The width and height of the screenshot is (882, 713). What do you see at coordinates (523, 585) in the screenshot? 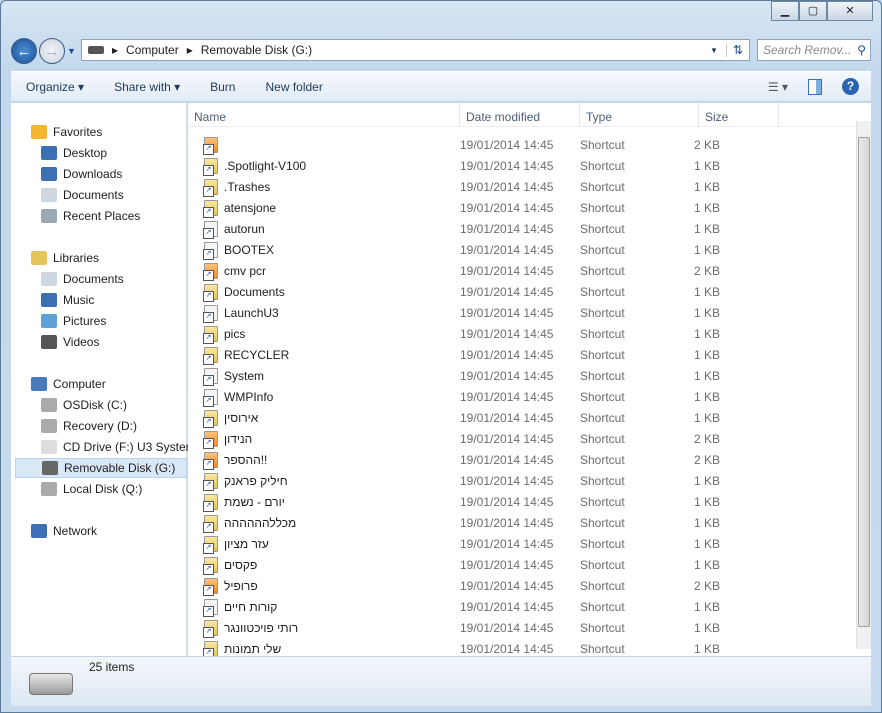
I see `table-row: פרופיל19/01/2014 14:45Shortcut2 KB` at bounding box center [523, 585].